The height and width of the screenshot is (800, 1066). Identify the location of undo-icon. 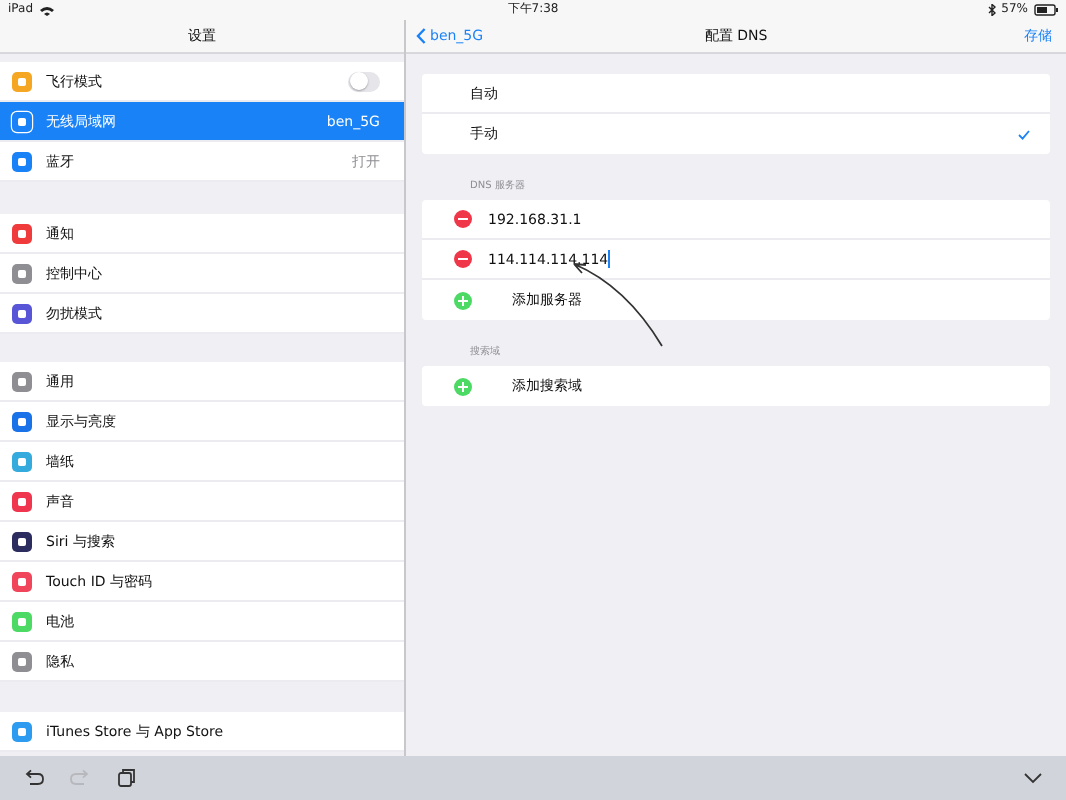
(34, 778).